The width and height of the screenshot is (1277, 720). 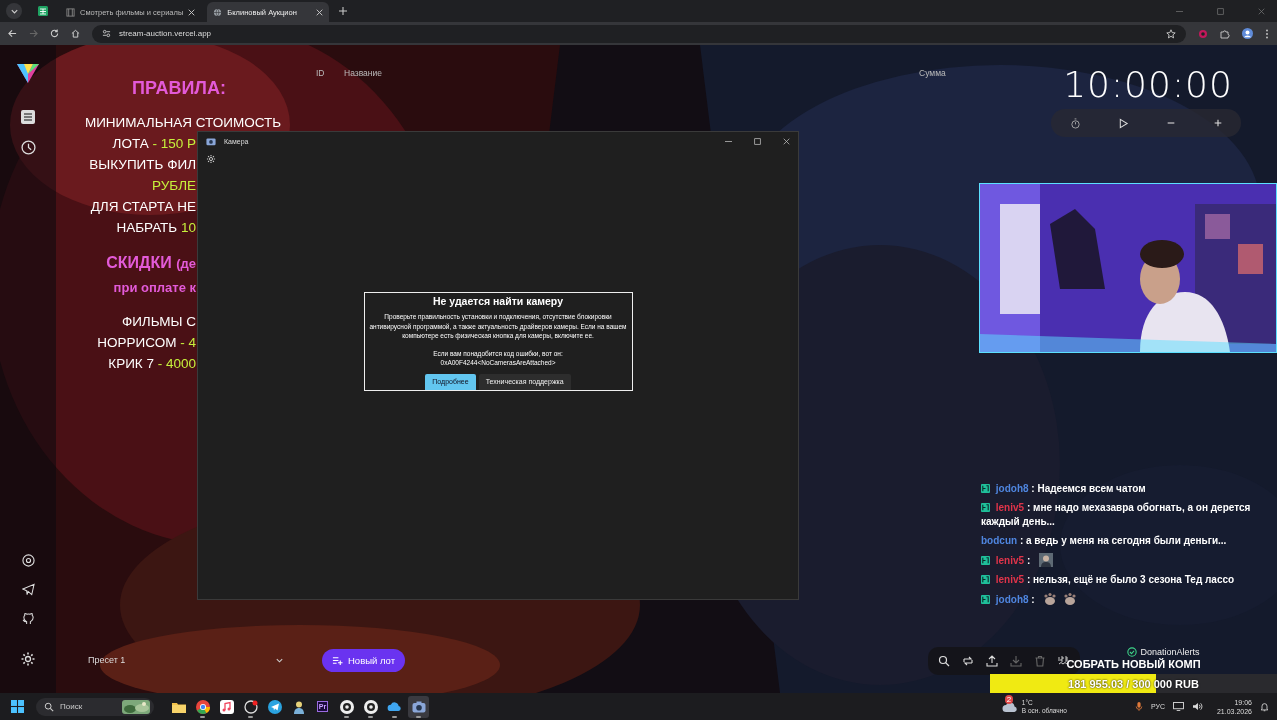 What do you see at coordinates (1267, 33) in the screenshot?
I see `menu-icon` at bounding box center [1267, 33].